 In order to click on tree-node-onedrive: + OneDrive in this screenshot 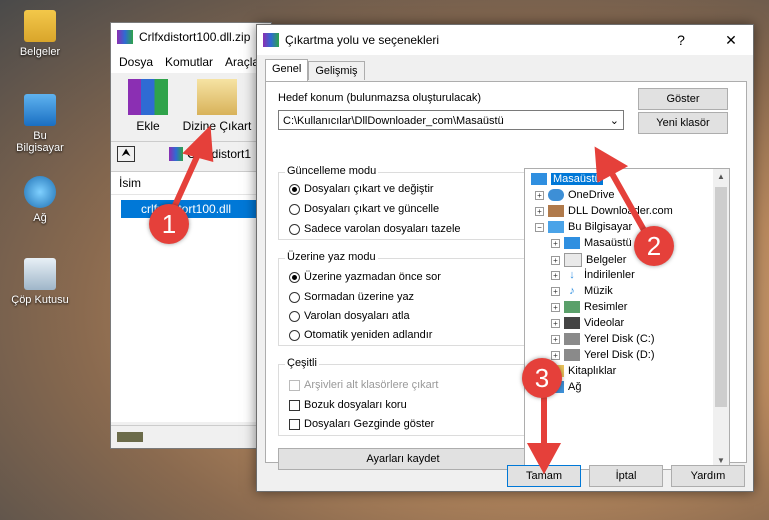, I will do `click(574, 195)`.